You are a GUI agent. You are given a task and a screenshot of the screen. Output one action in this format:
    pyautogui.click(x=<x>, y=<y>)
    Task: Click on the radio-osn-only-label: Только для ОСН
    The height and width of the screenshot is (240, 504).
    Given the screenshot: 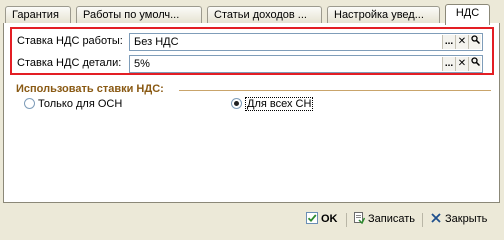 What is the action you would take?
    pyautogui.click(x=80, y=104)
    